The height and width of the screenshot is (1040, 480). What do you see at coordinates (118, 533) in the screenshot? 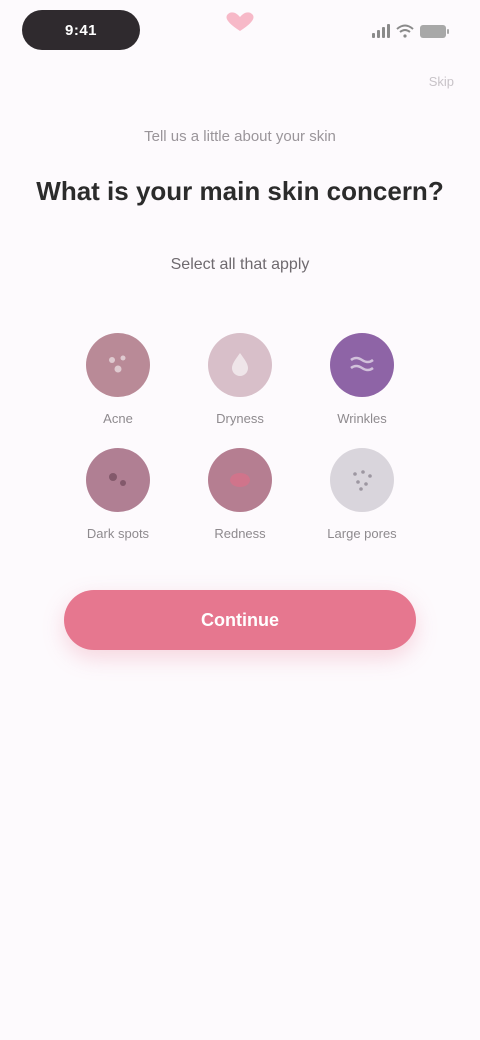
I see `option-label: Dark spots` at bounding box center [118, 533].